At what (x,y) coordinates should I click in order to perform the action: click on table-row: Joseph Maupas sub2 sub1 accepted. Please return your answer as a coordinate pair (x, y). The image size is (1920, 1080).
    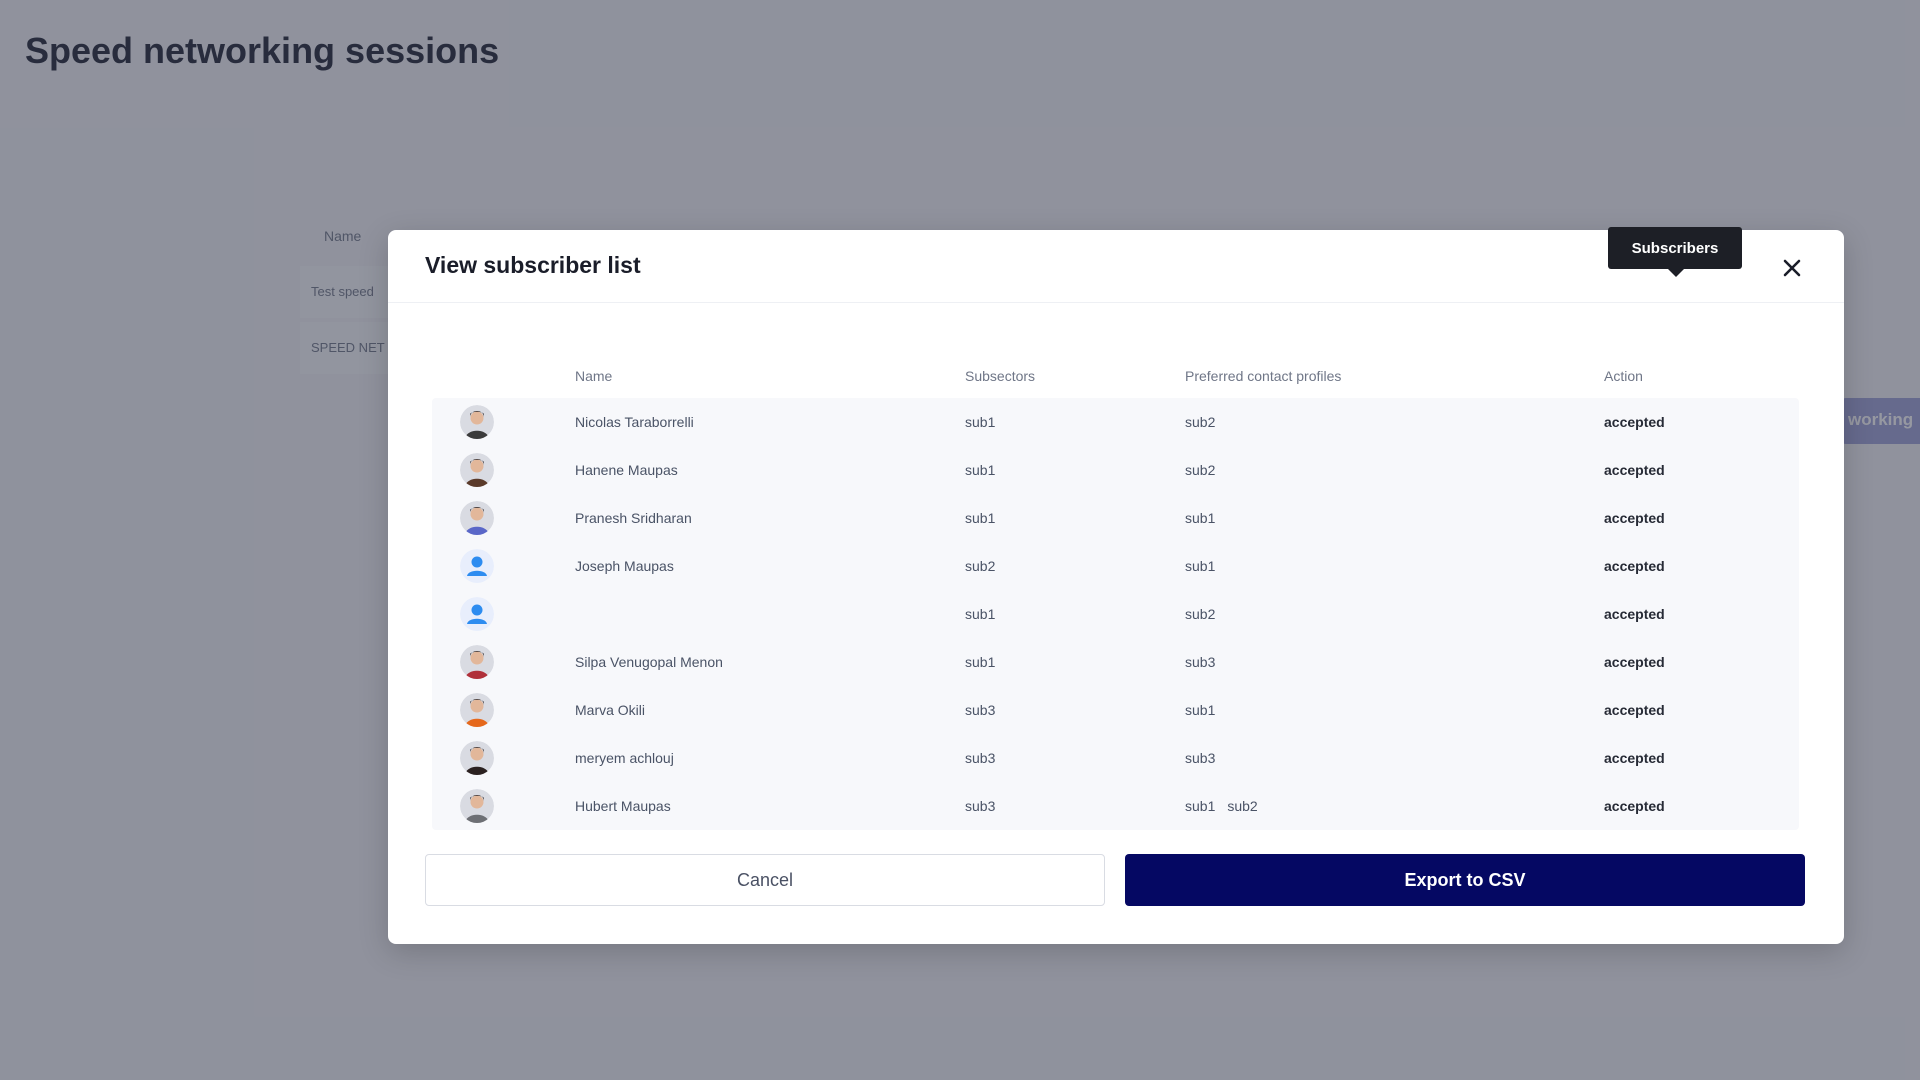
    Looking at the image, I should click on (1115, 566).